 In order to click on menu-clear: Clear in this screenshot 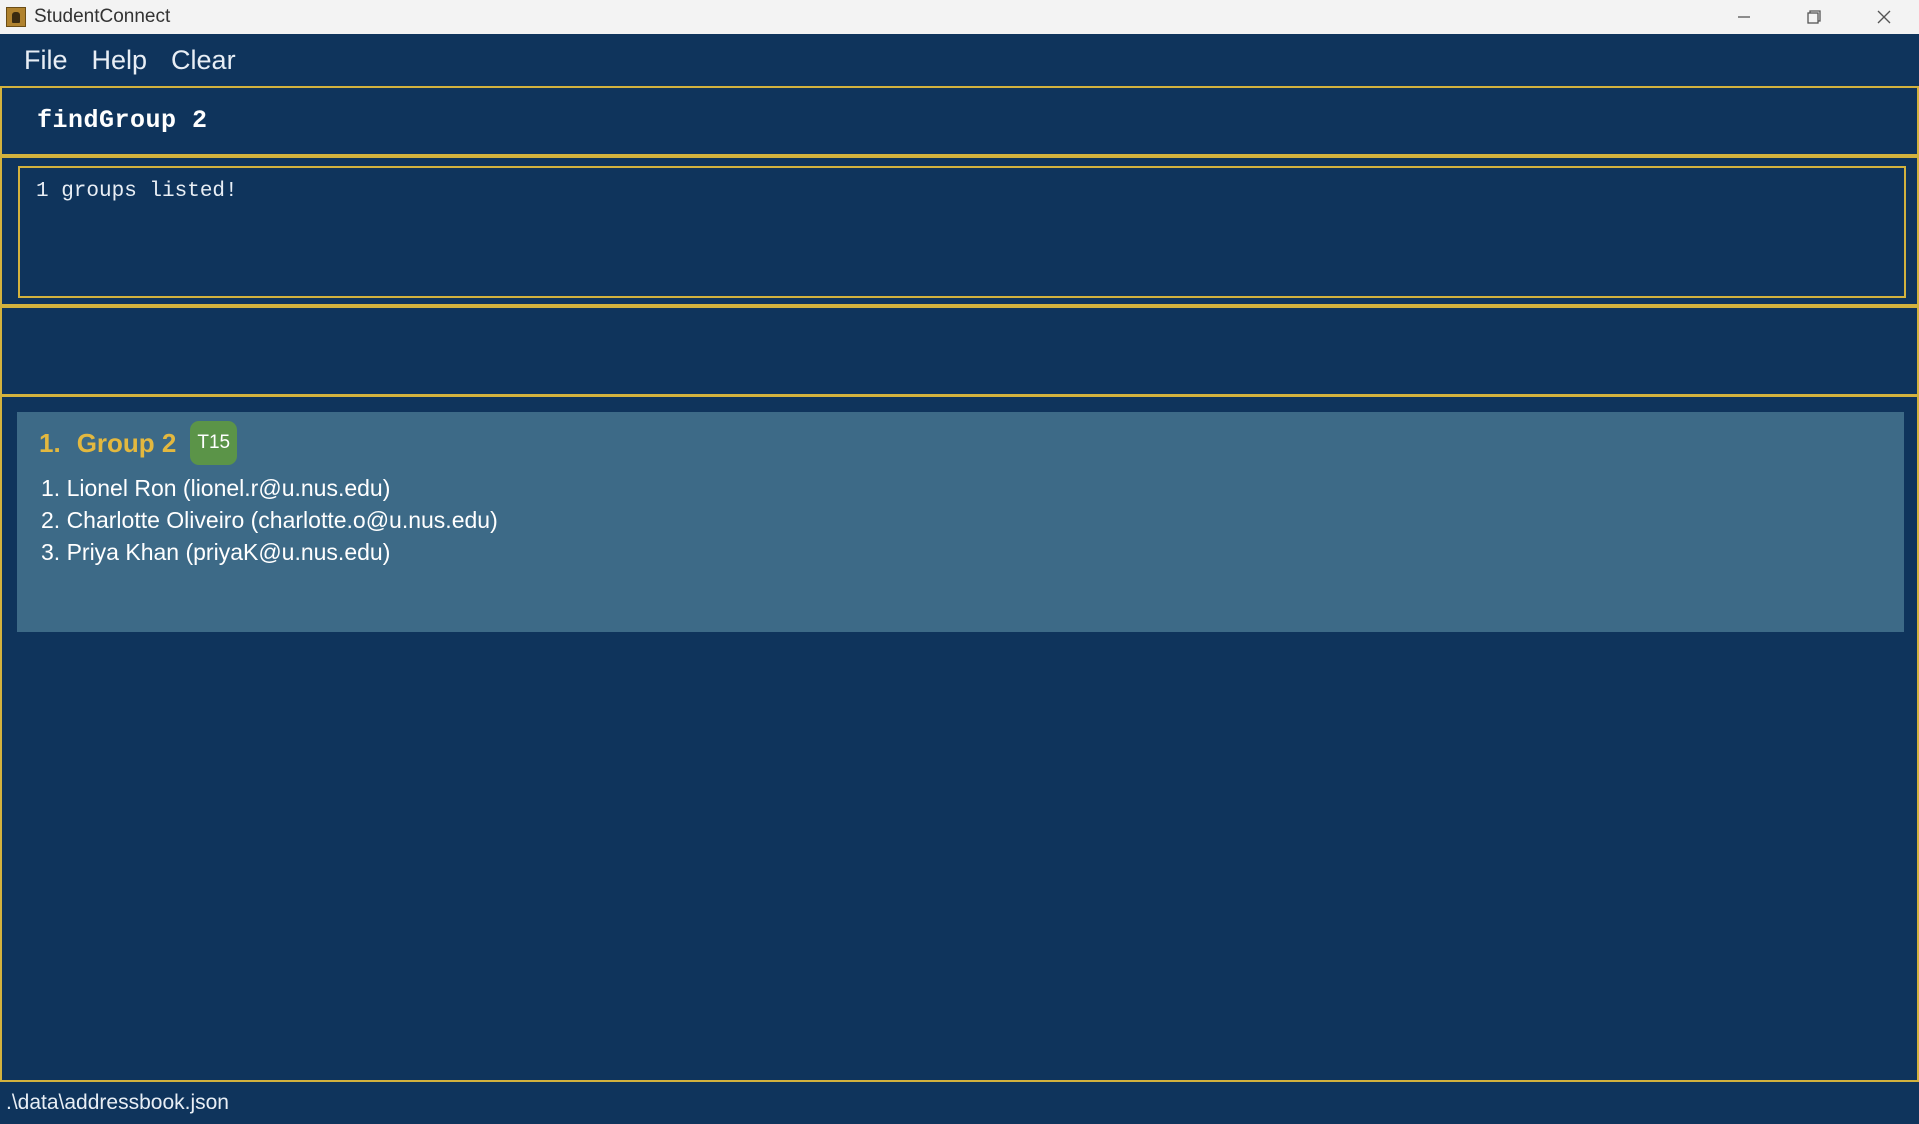, I will do `click(203, 60)`.